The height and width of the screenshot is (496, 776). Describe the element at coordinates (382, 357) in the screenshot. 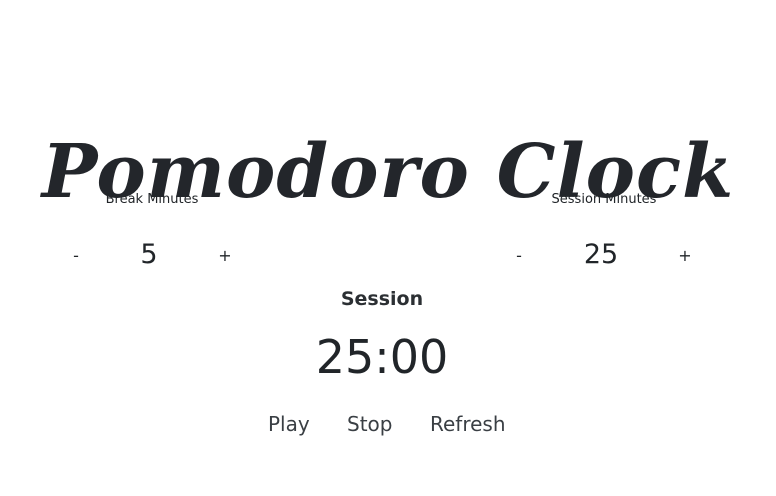

I see `timer-display: 25:00` at that location.